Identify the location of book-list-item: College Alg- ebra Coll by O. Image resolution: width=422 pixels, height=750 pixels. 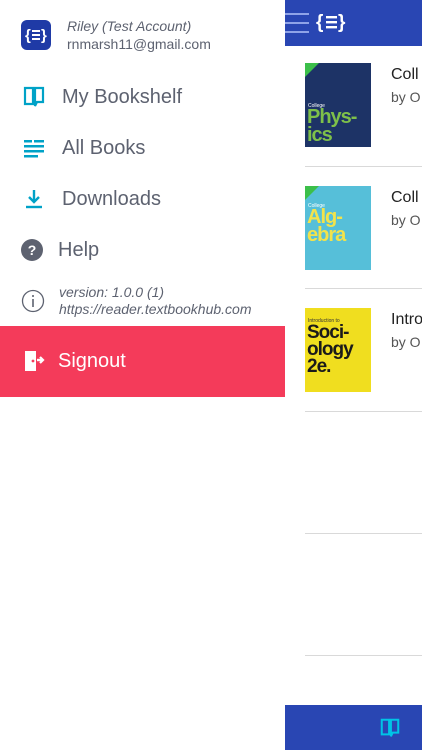
(363, 236).